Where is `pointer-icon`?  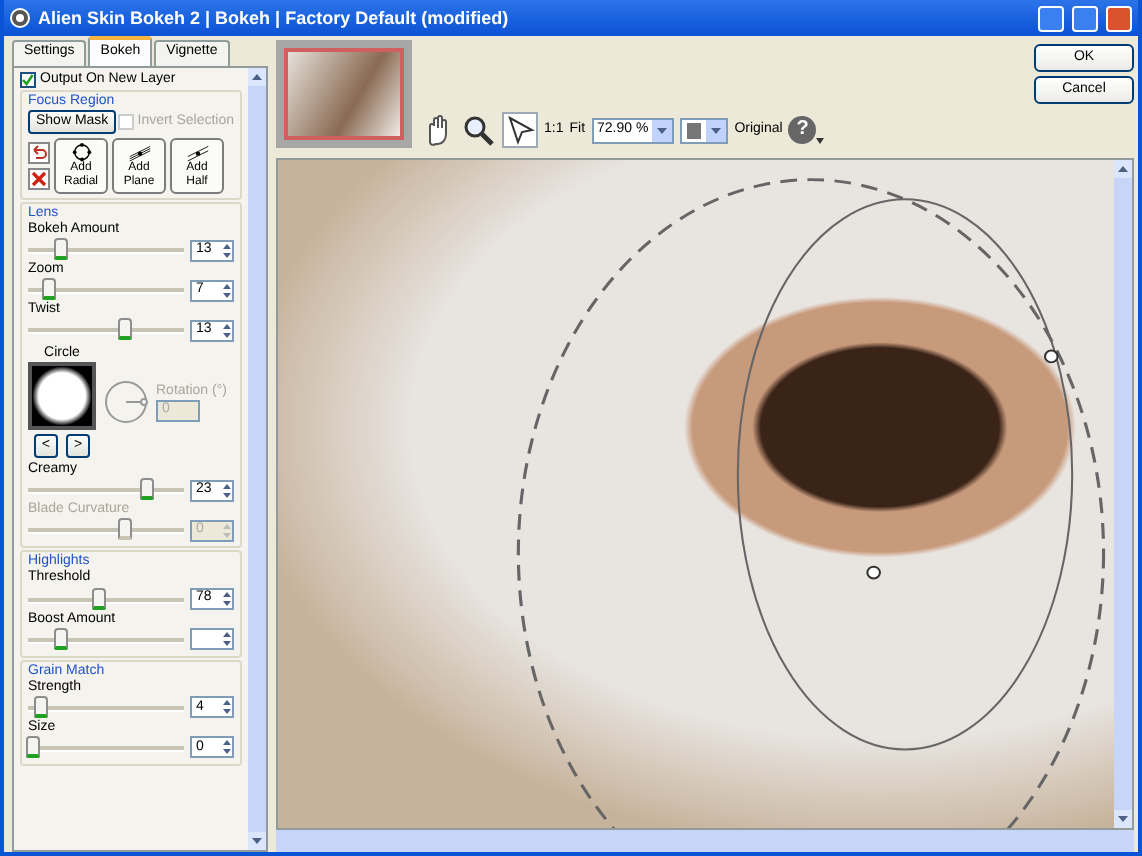 pointer-icon is located at coordinates (520, 130).